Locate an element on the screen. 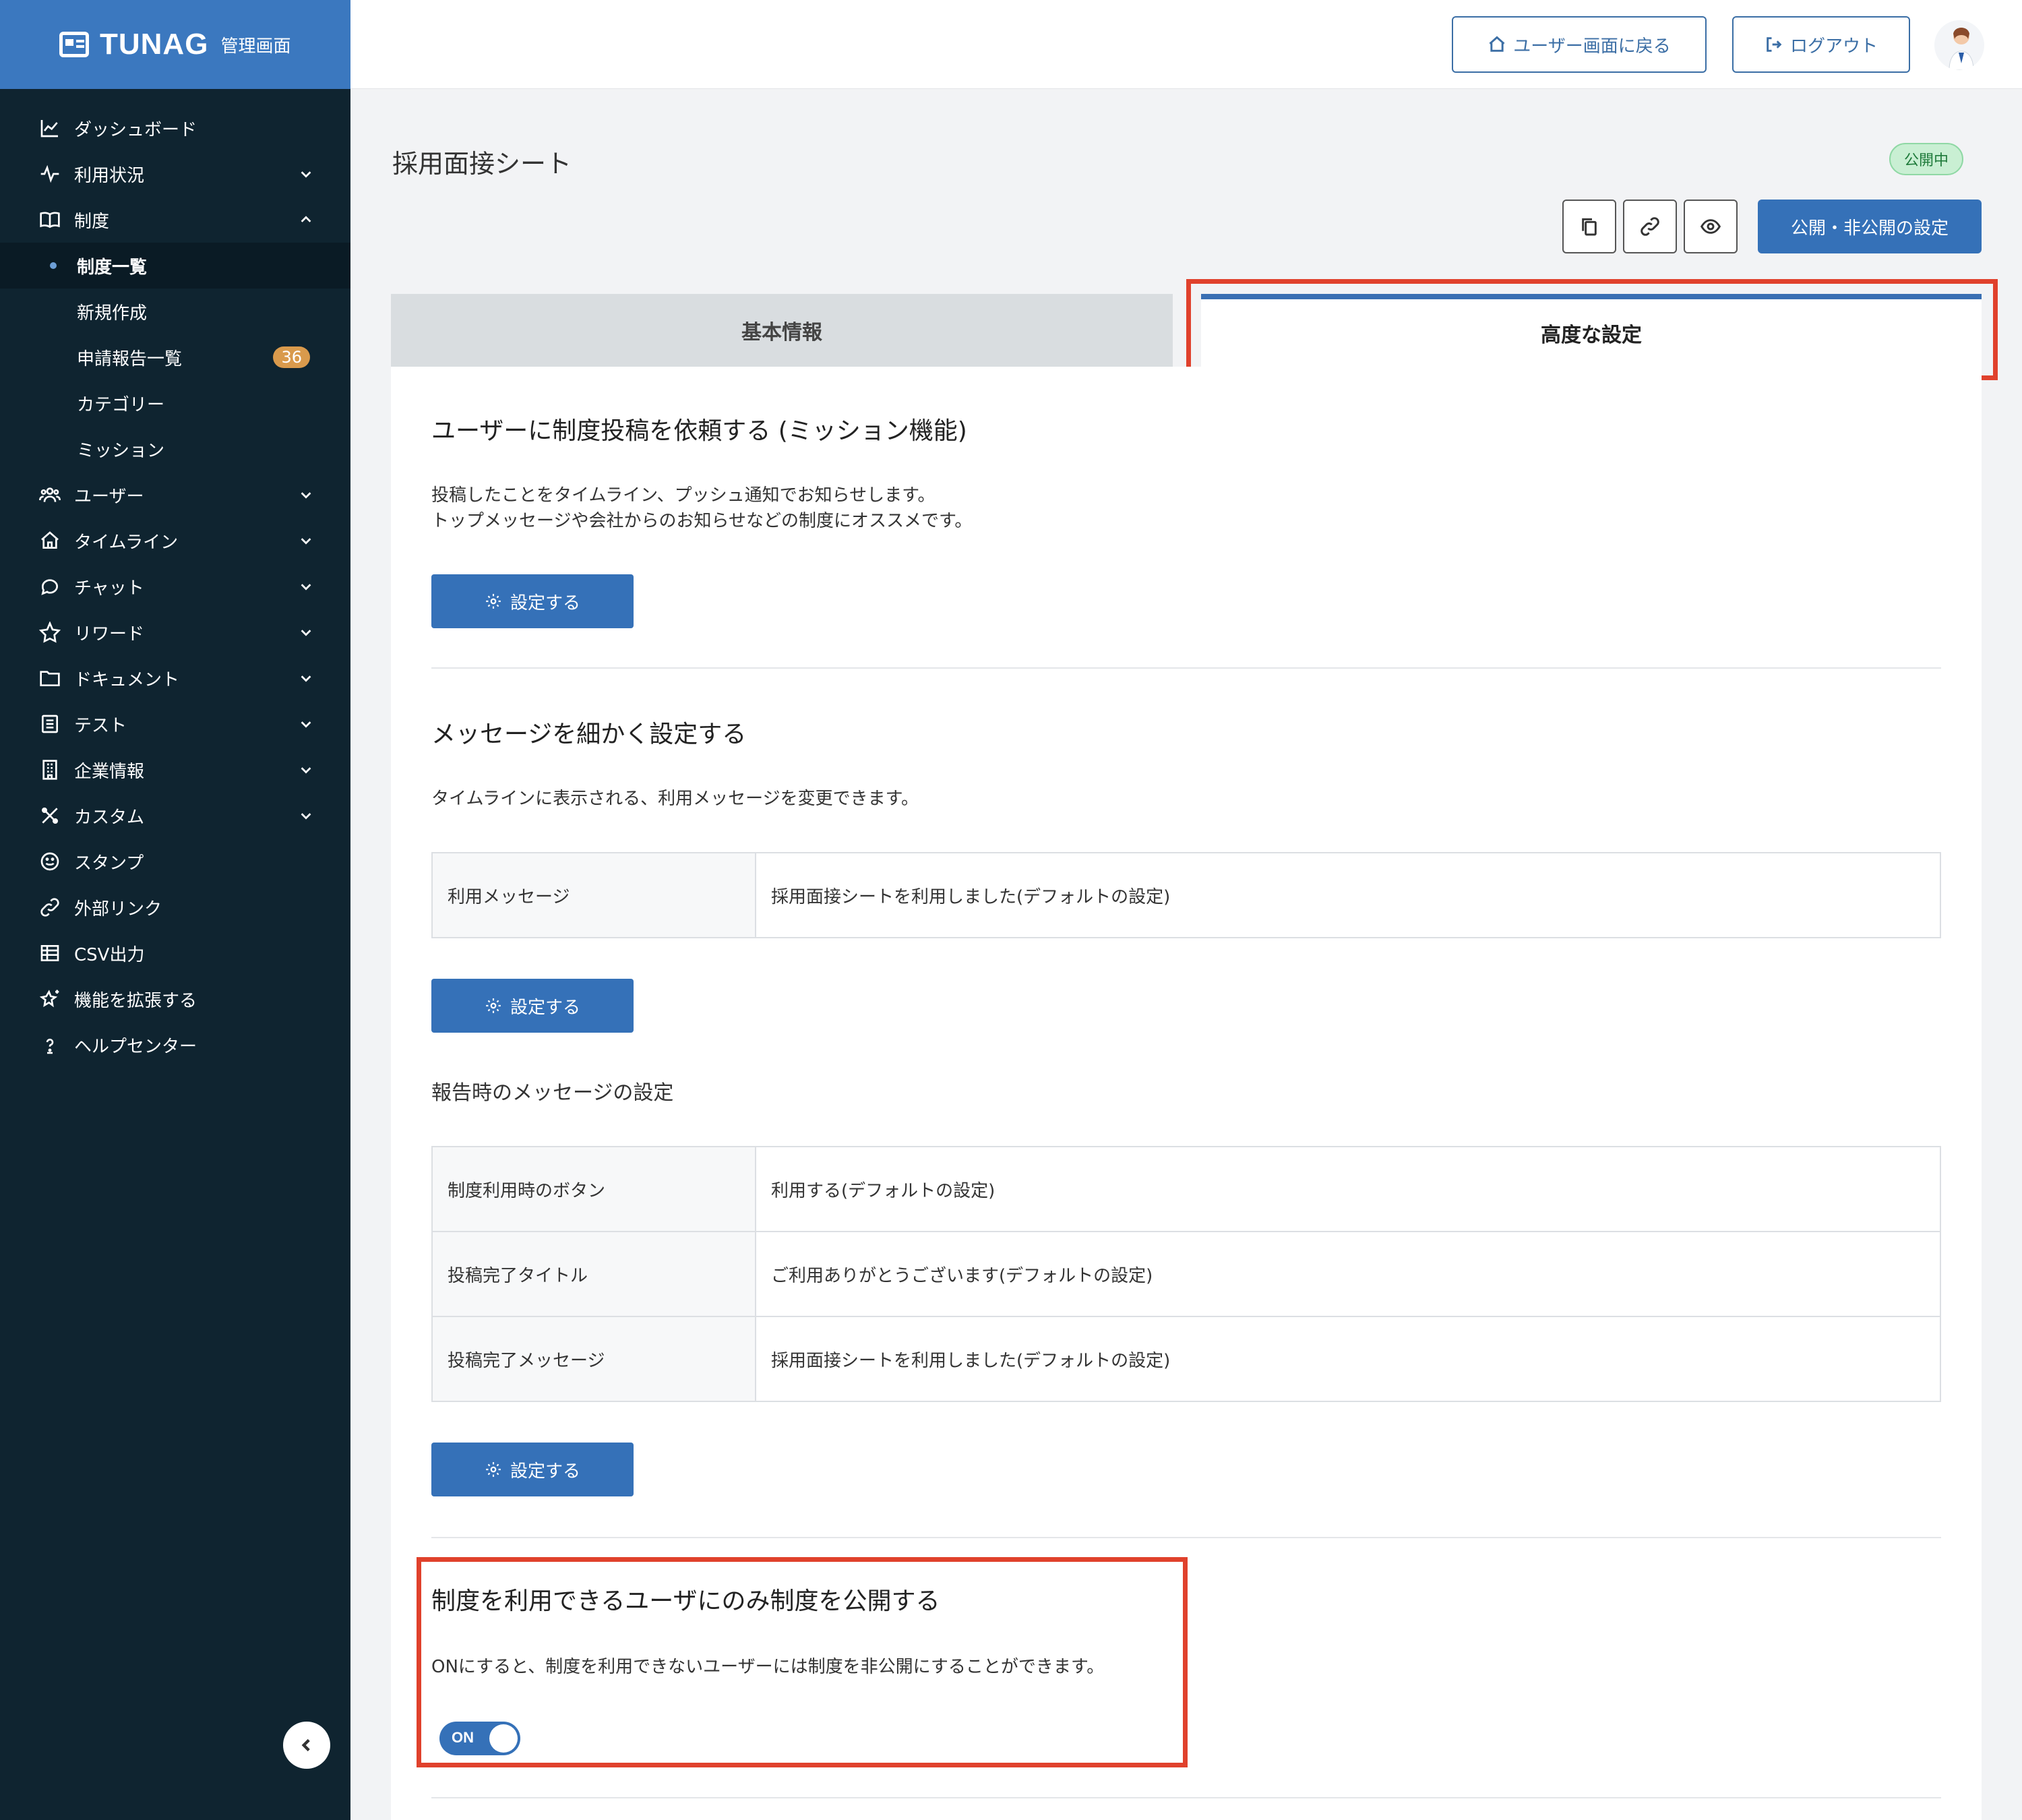 This screenshot has height=1820, width=2022. copy-button is located at coordinates (1589, 226).